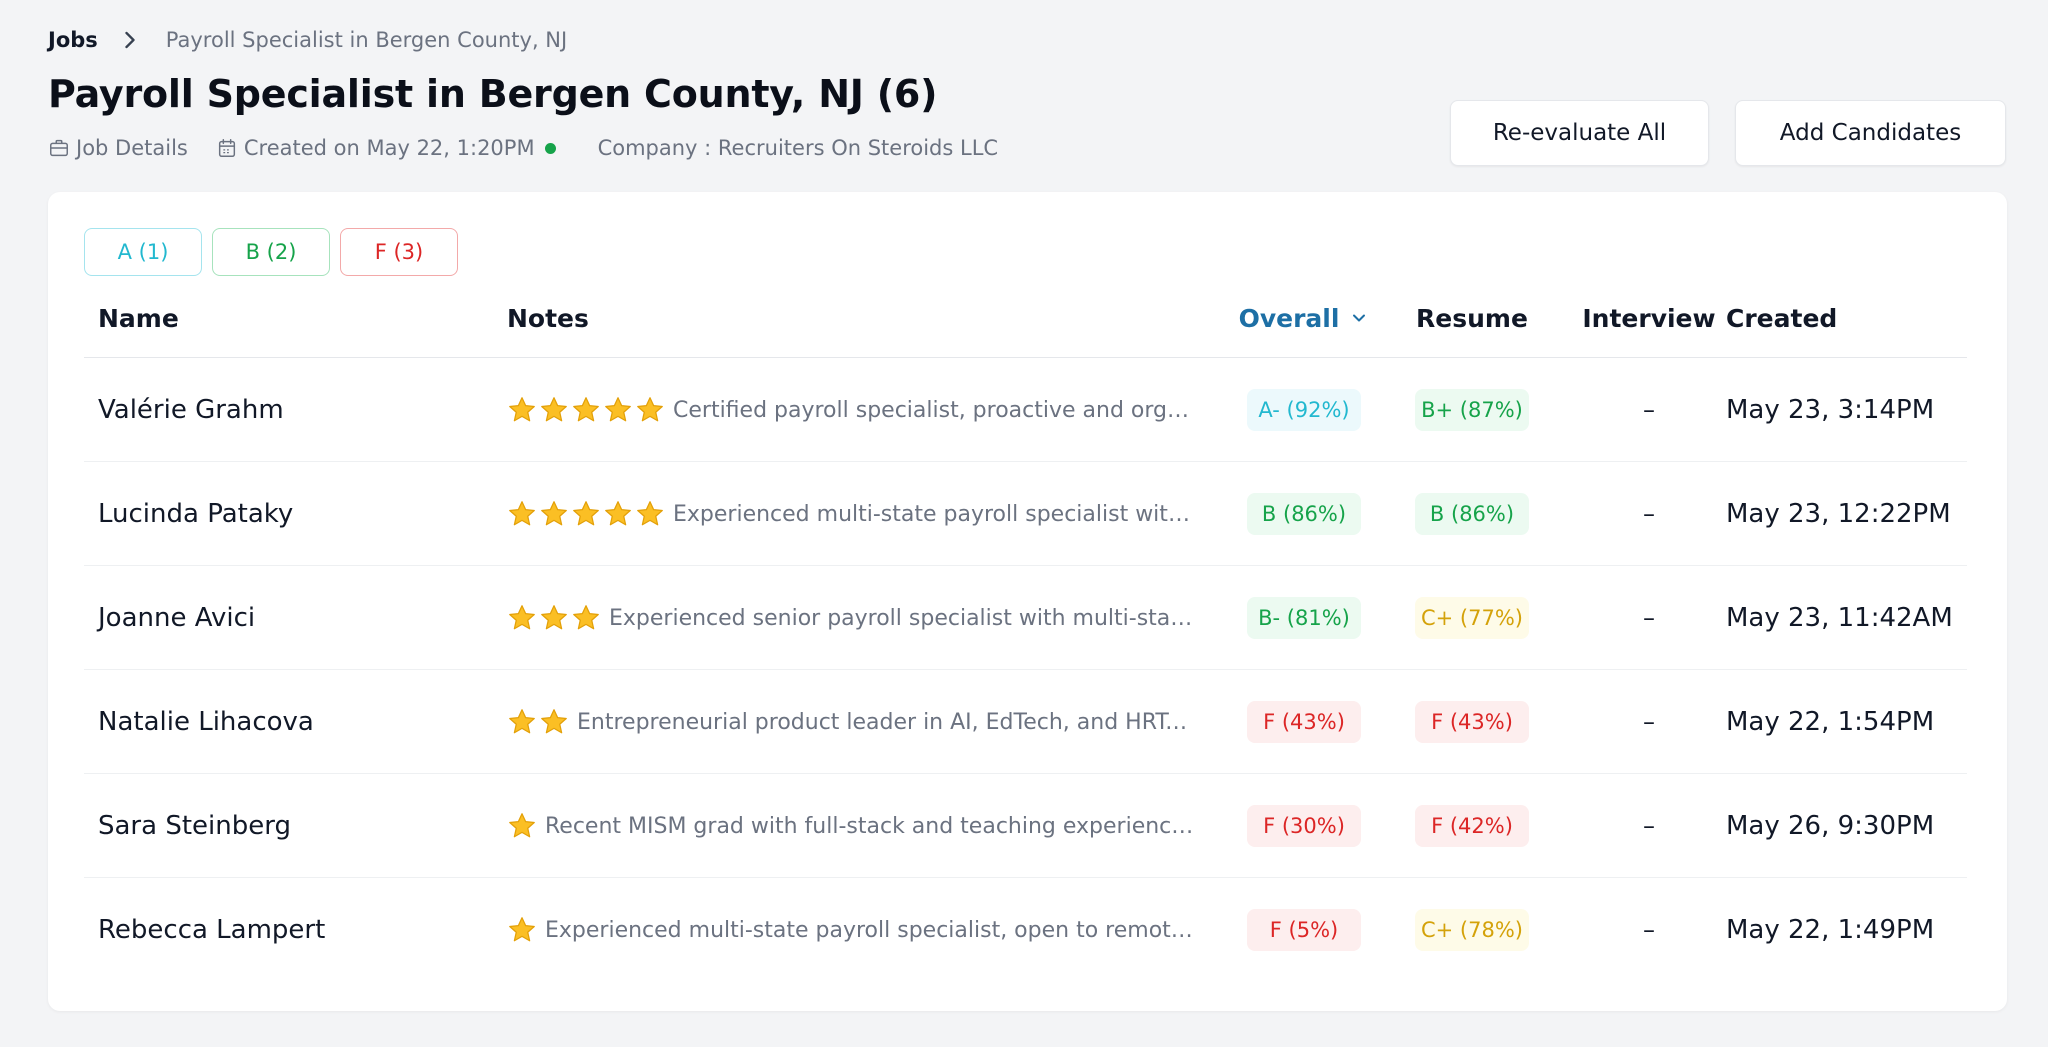  I want to click on candidate-name: Lucinda Pataky, so click(195, 514).